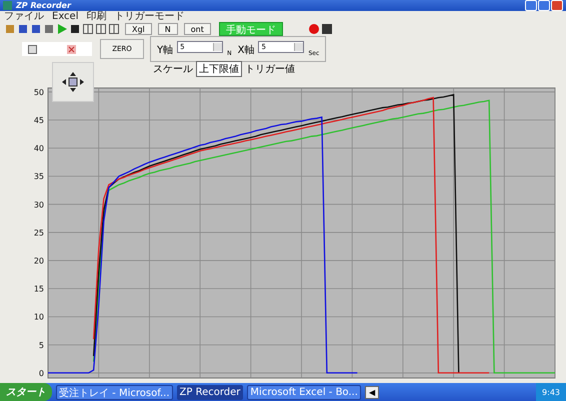 The image size is (566, 401). I want to click on maximize-button, so click(544, 5).